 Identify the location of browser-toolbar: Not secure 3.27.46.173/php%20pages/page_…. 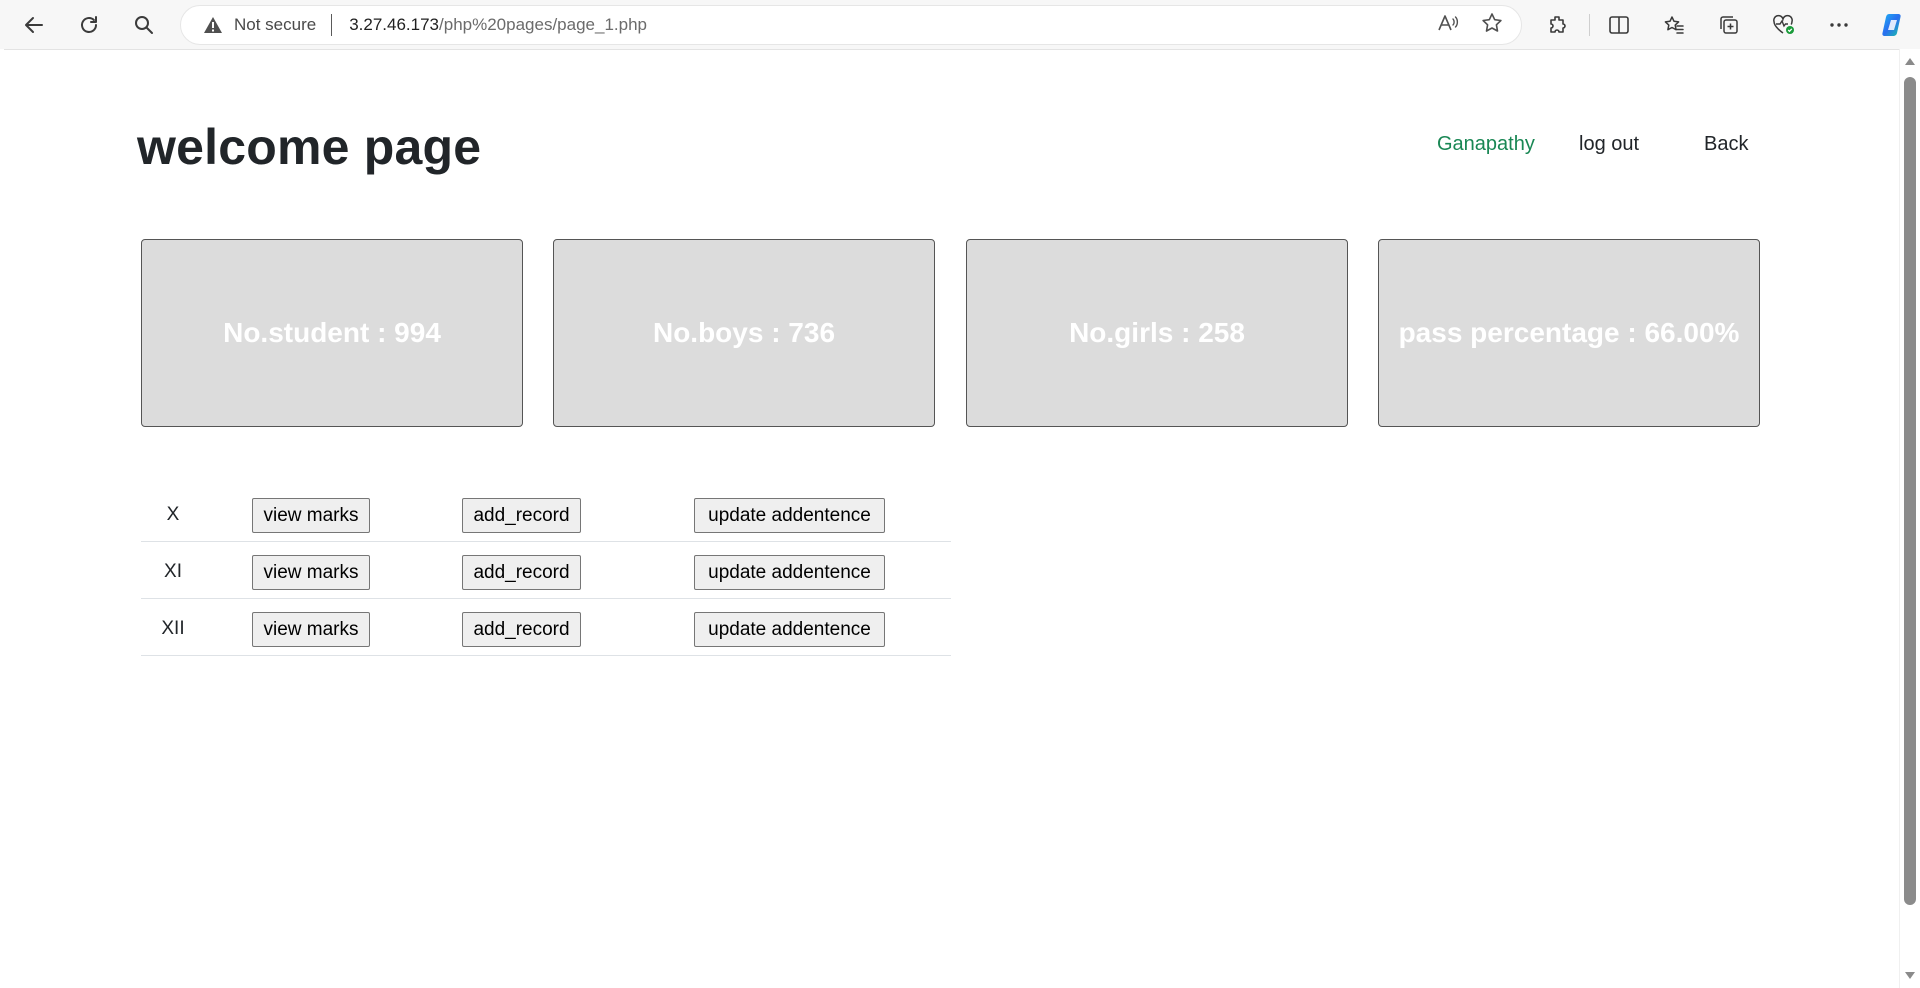
(960, 24).